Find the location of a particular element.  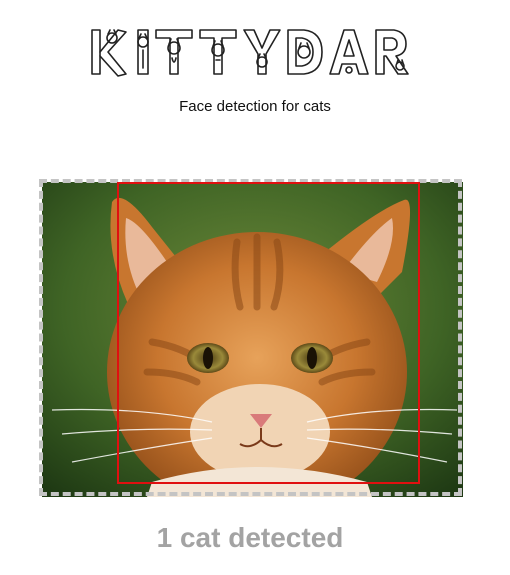

kittydar-logo is located at coordinates (250, 53).